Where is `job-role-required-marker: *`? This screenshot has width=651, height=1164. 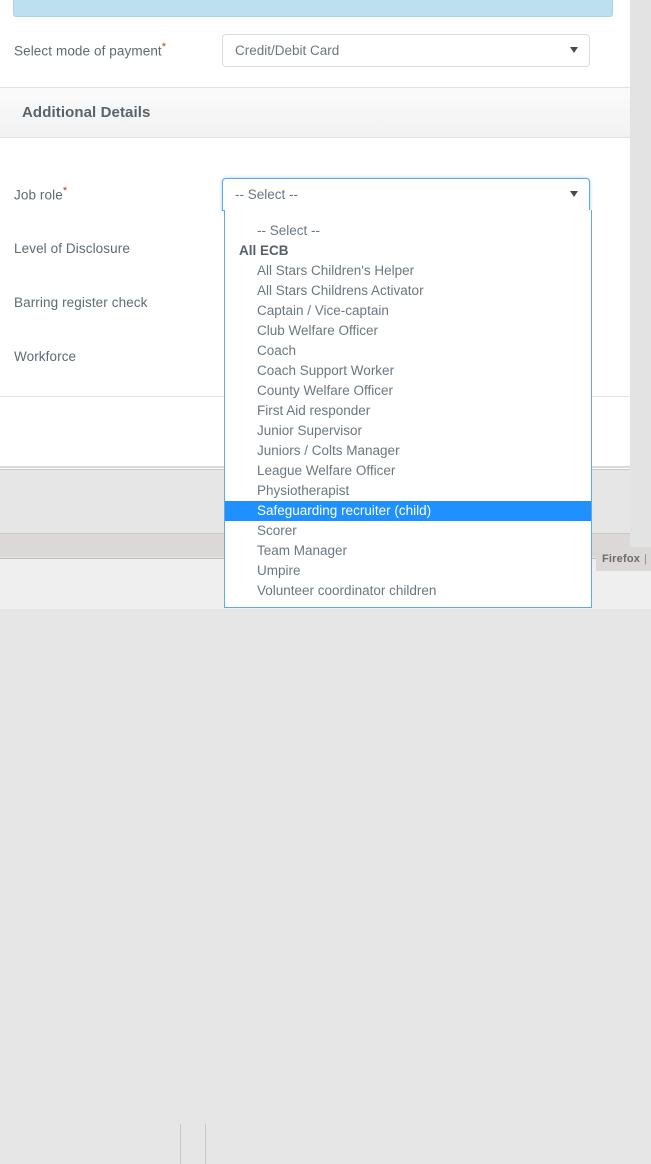 job-role-required-marker: * is located at coordinates (65, 191).